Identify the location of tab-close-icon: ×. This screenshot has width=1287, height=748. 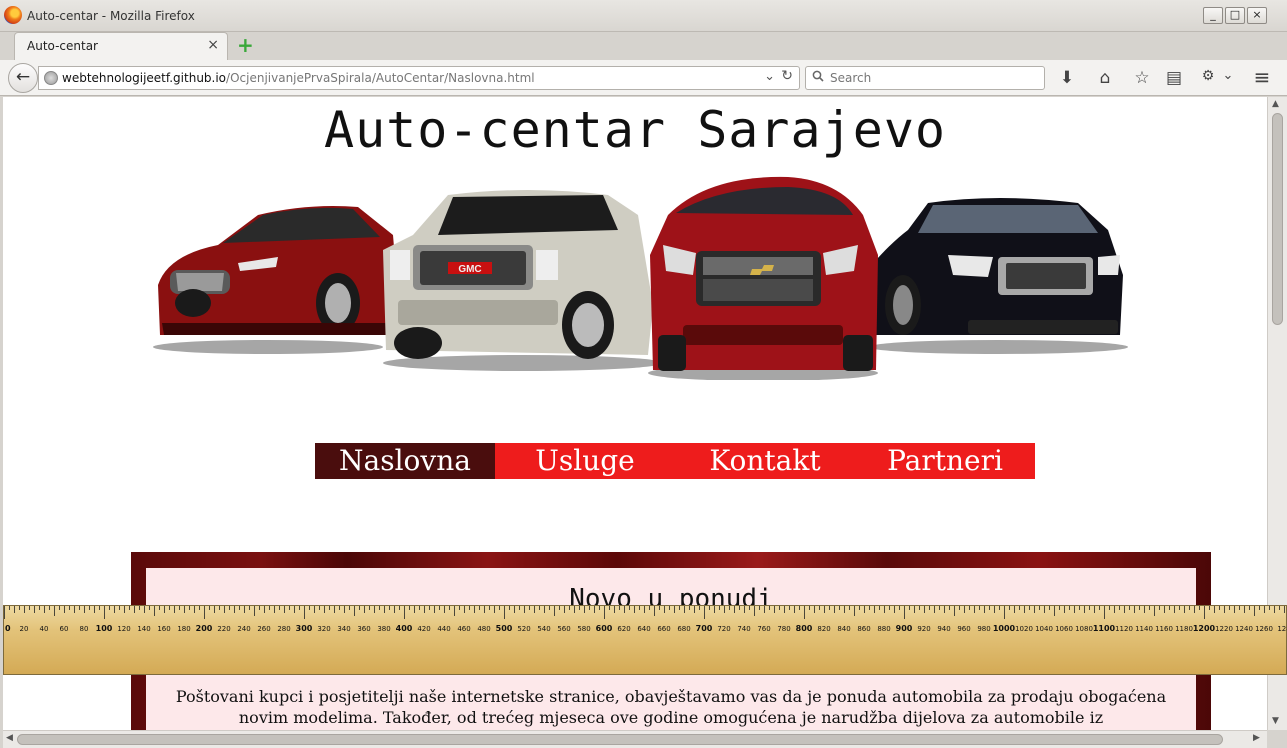
(213, 45).